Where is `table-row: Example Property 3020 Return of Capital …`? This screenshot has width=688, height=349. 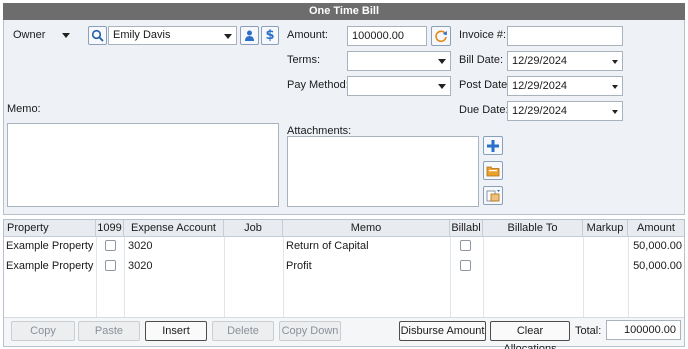 table-row: Example Property 3020 Return of Capital … is located at coordinates (344, 247).